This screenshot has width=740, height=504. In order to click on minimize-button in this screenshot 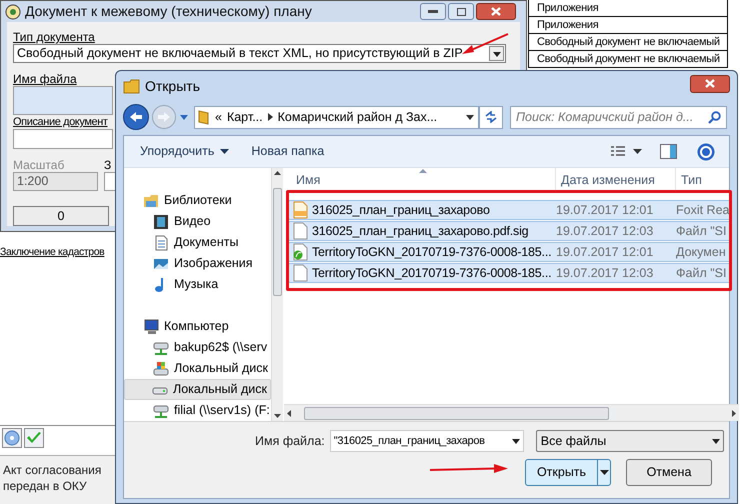, I will do `click(433, 11)`.